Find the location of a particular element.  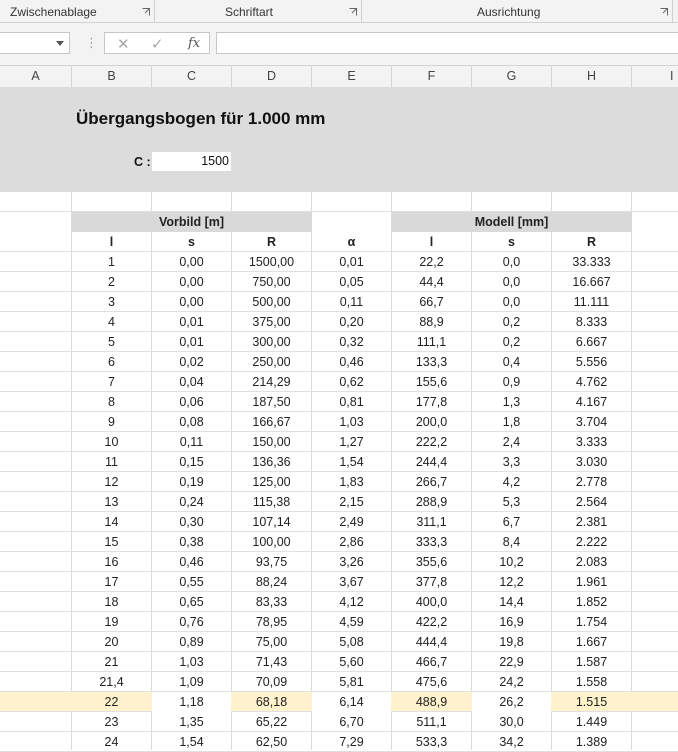

cell-alpha: 0,46 is located at coordinates (351, 362).